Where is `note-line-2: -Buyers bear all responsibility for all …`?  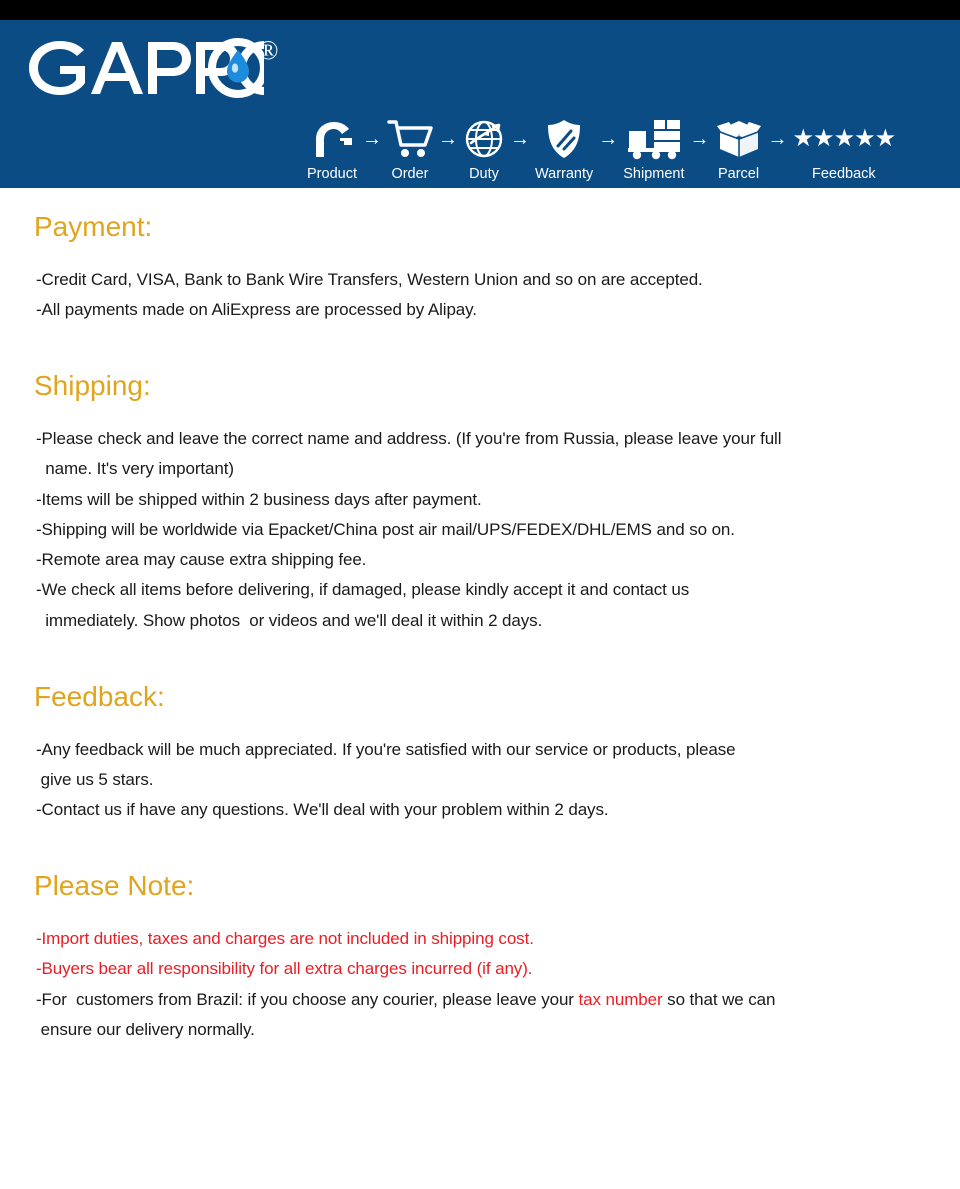 note-line-2: -Buyers bear all responsibility for all … is located at coordinates (284, 969).